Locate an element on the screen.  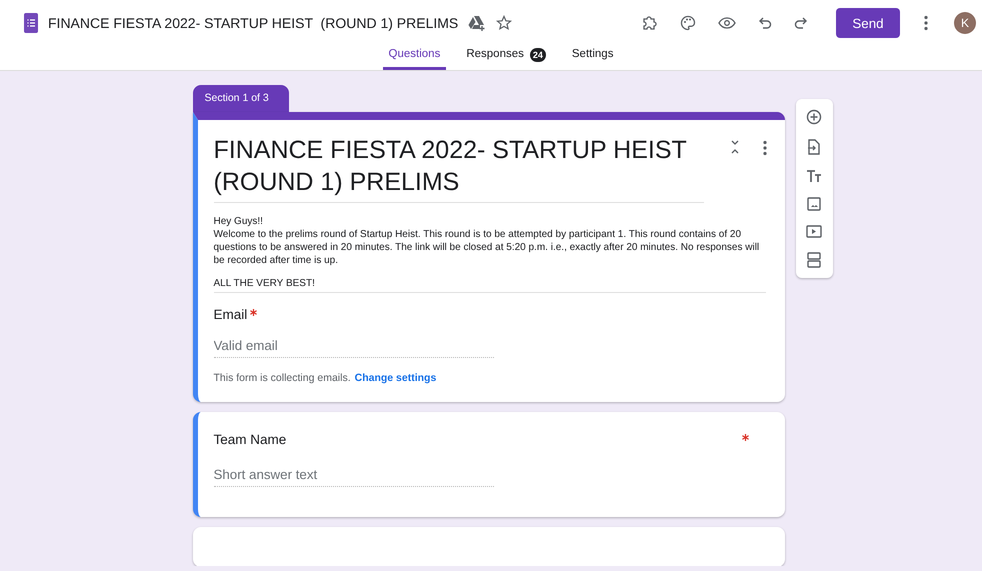
title-text-icon is located at coordinates (814, 176).